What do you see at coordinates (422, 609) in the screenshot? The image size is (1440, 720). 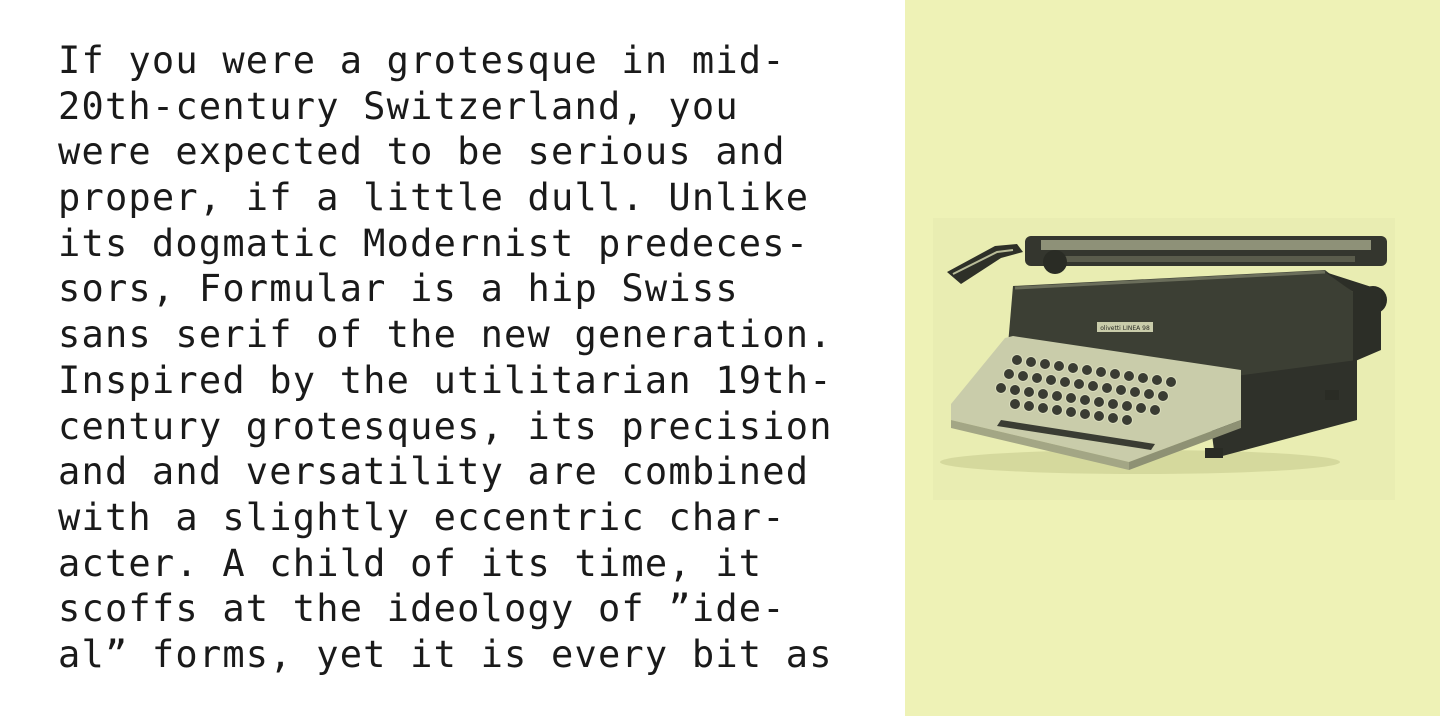 I see `body-text-line: scoffs at the ideology of ”ide-` at bounding box center [422, 609].